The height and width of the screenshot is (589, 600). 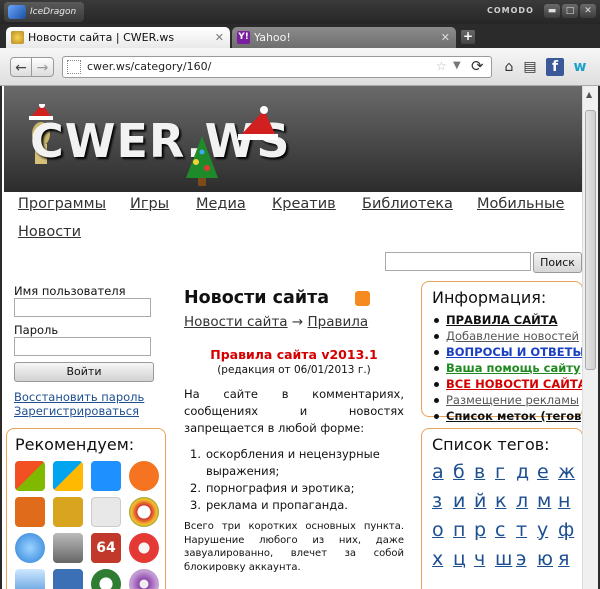 I want to click on nav-media: Медиа, so click(x=221, y=204).